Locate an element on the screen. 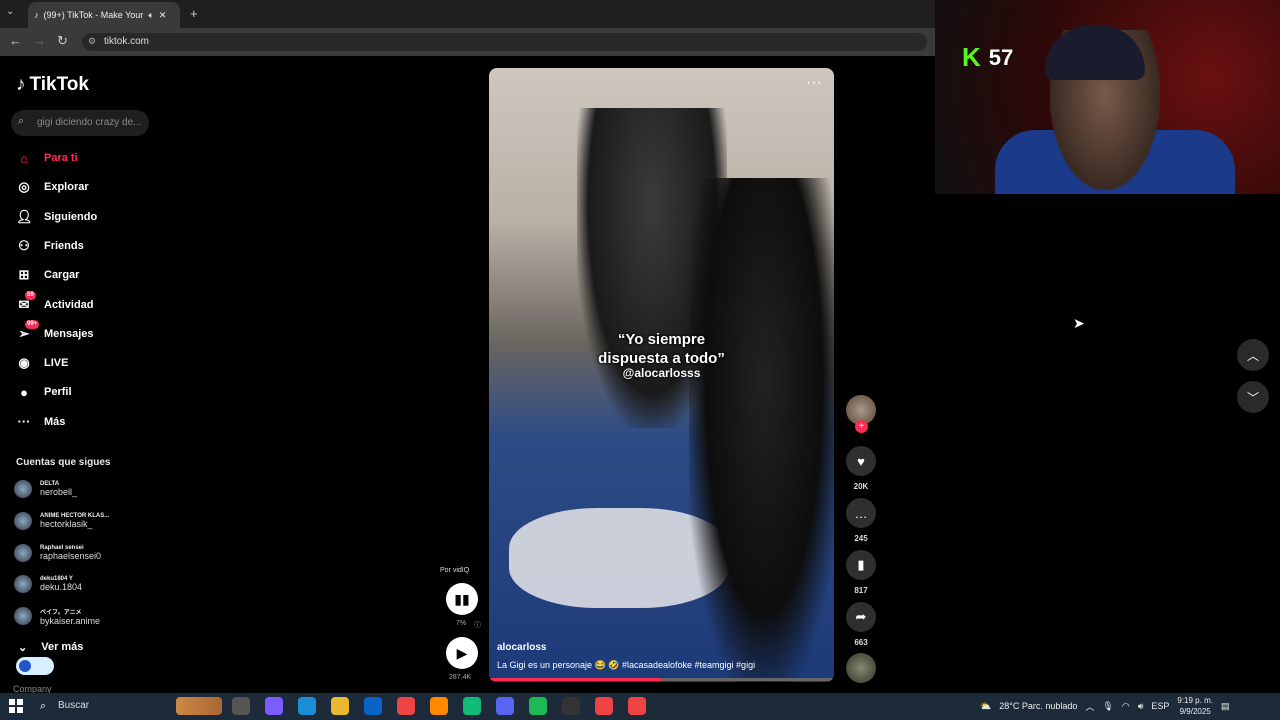  following-account: Raphael sensei raphaelsensei0 is located at coordinates (84, 553).